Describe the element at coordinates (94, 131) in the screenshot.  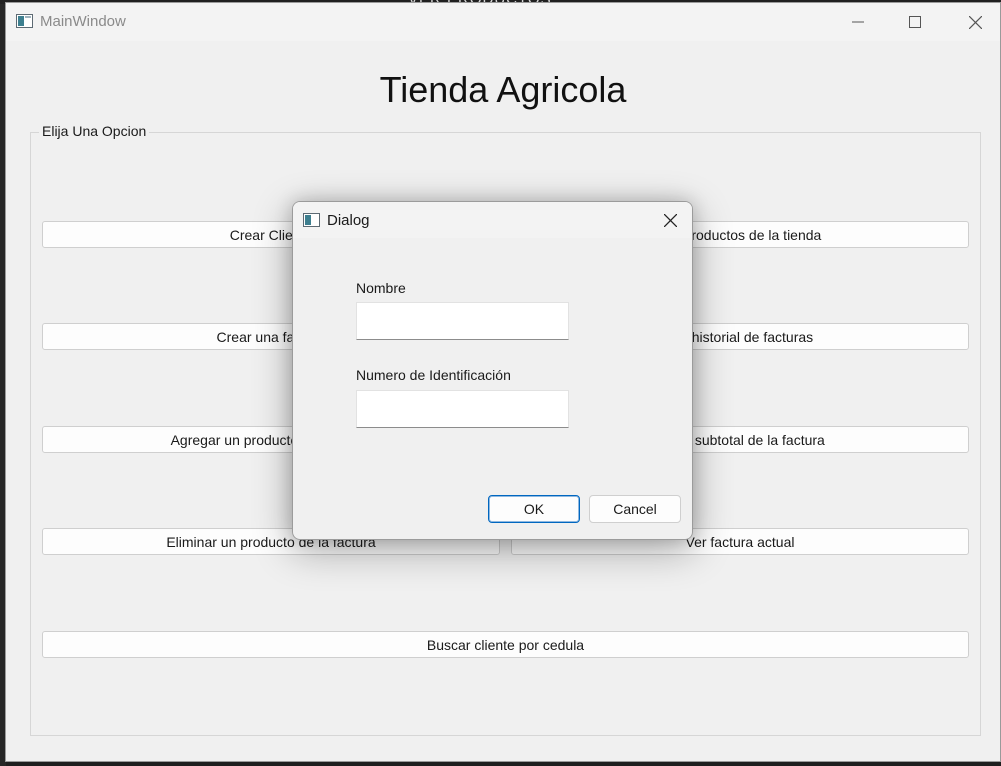
I see `groupbox-title: Elija Una Opcion` at that location.